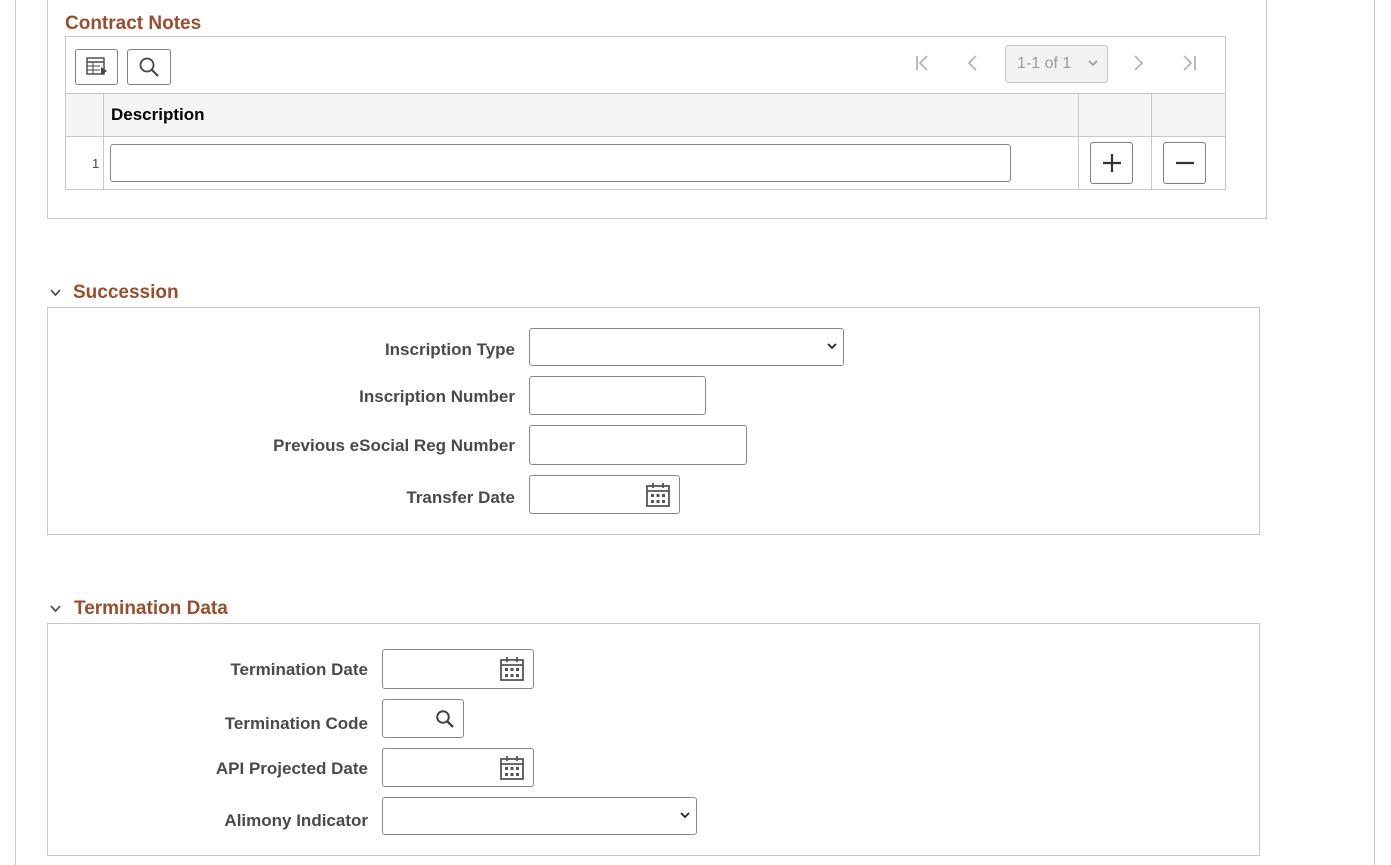 Image resolution: width=1391 pixels, height=865 pixels. Describe the element at coordinates (1189, 63) in the screenshot. I see `last-page-icon` at that location.